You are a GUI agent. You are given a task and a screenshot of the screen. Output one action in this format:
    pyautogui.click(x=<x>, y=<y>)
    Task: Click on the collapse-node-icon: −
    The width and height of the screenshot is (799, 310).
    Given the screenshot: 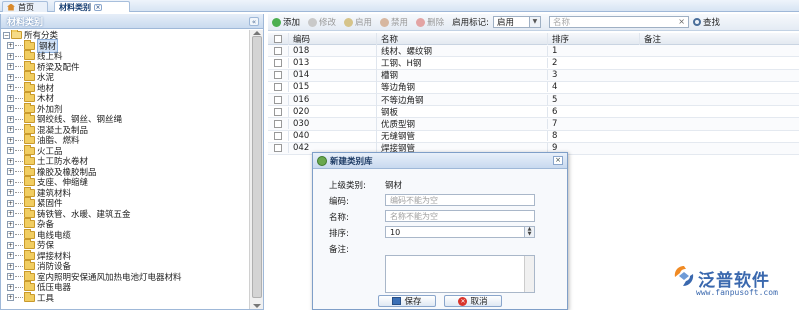 What is the action you would take?
    pyautogui.click(x=6, y=35)
    